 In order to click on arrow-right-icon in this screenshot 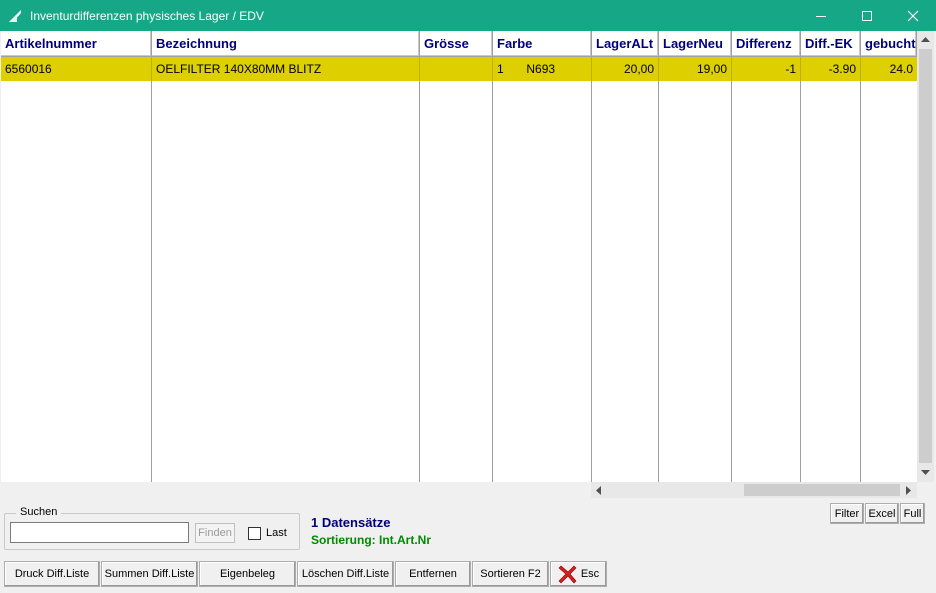, I will do `click(908, 490)`.